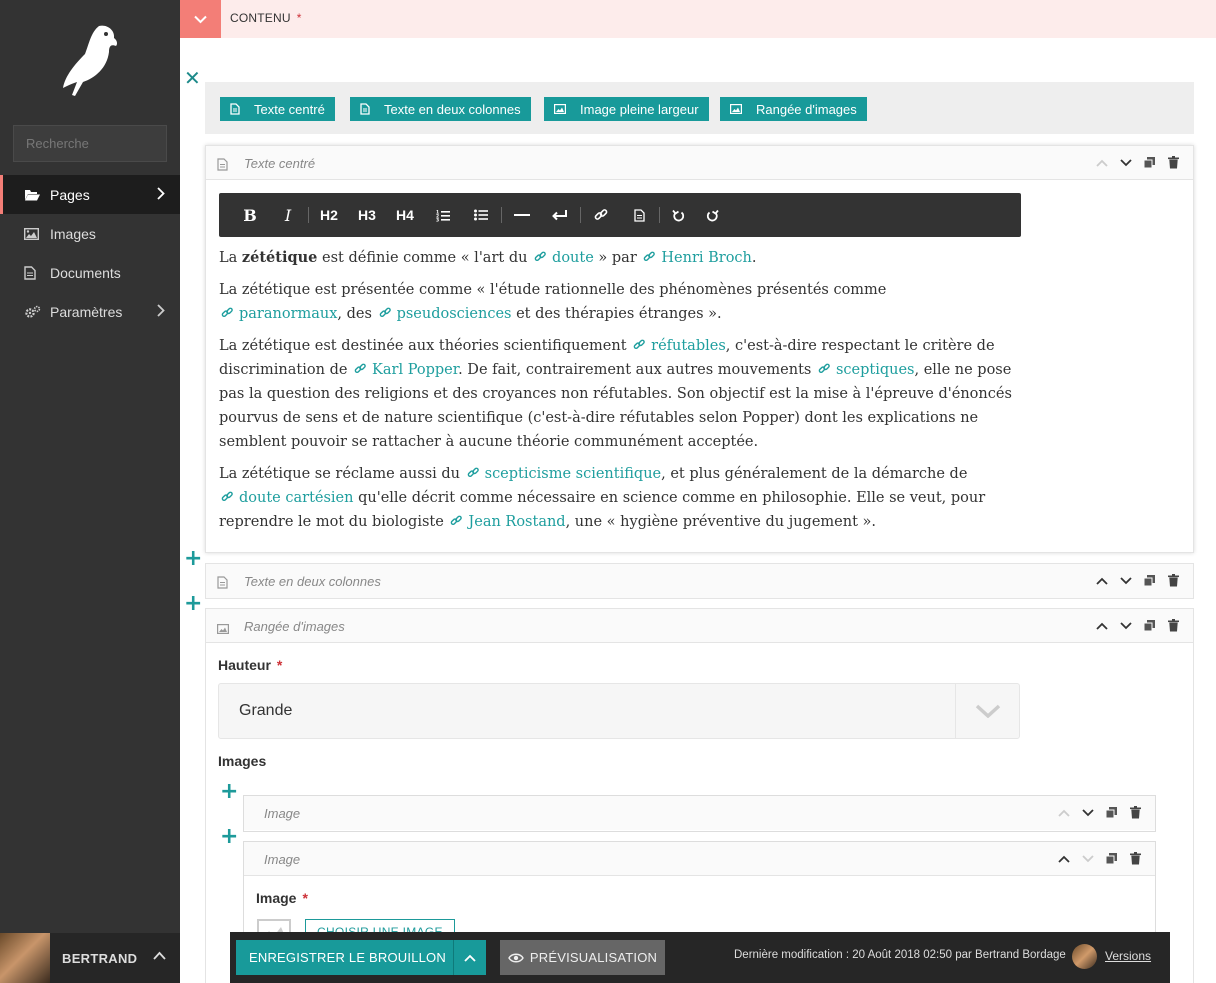  Describe the element at coordinates (277, 109) in the screenshot. I see `add-texte-centre-button: Texte centré` at that location.